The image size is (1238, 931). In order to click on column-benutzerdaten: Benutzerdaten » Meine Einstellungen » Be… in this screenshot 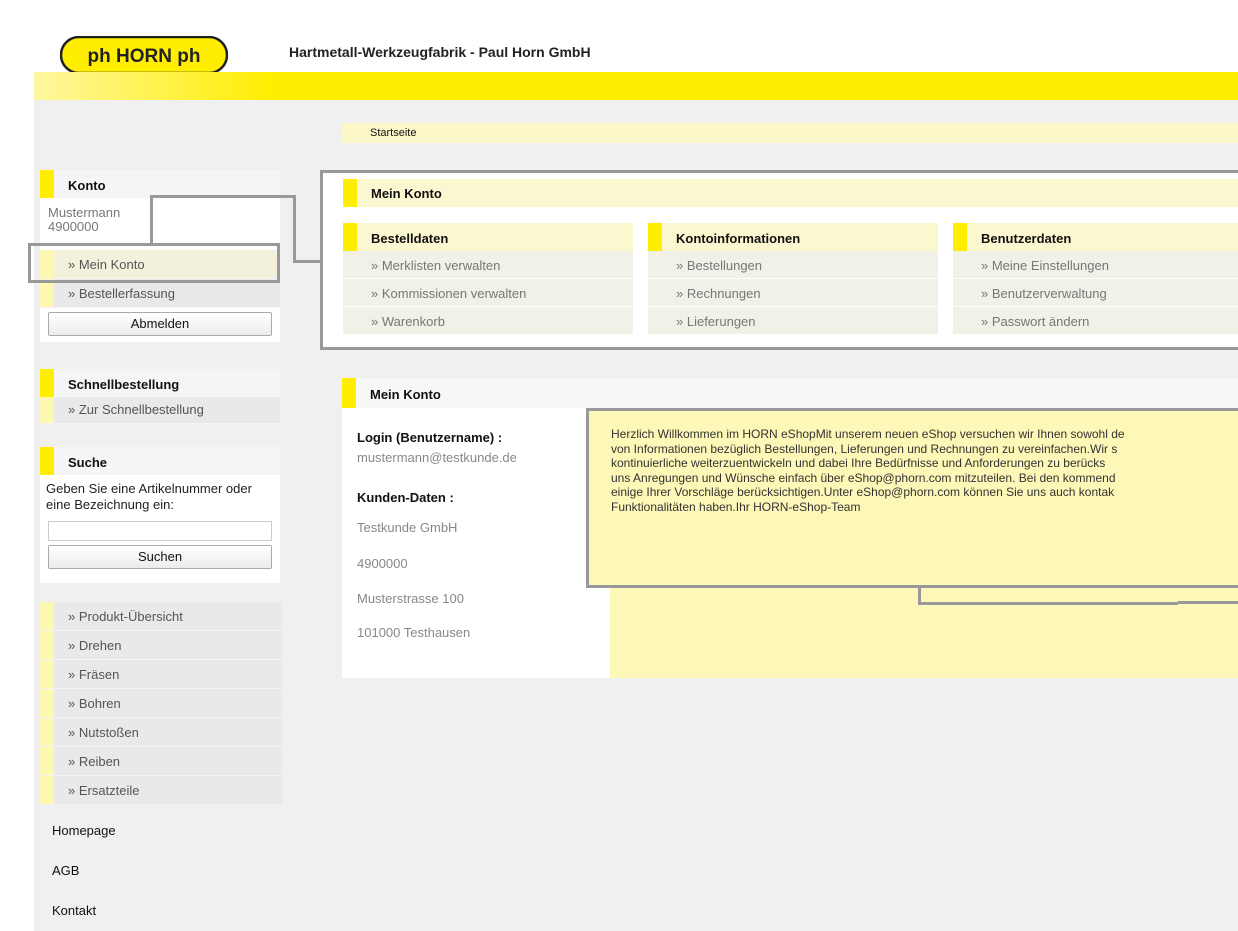, I will do `click(1095, 279)`.